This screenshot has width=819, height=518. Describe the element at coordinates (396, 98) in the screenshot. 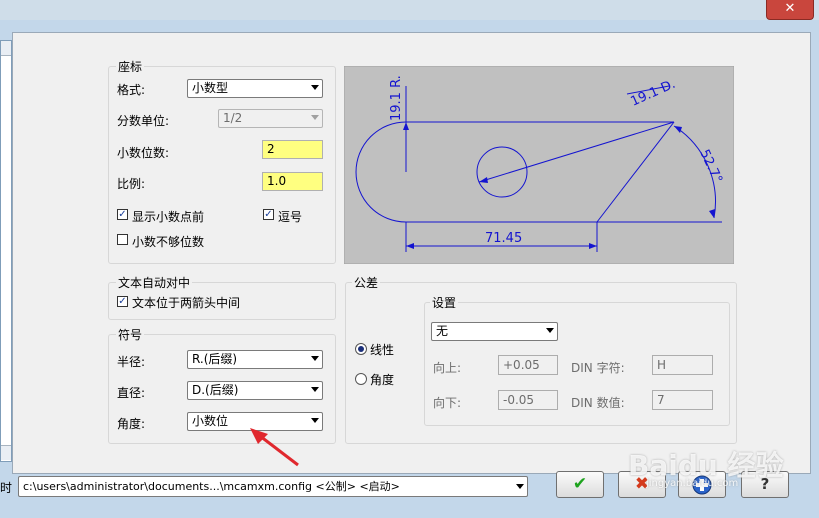

I see `preview-radius-text: 19.1 R.` at that location.